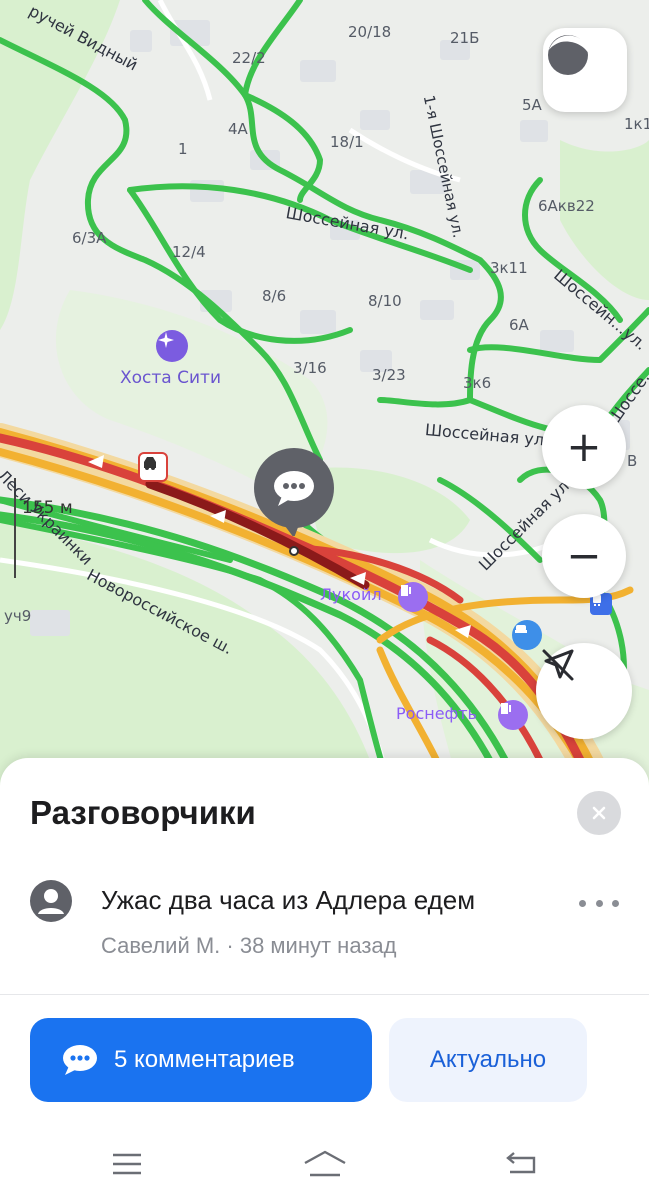  Describe the element at coordinates (18, 616) in the screenshot. I see `house-number: уч9` at that location.